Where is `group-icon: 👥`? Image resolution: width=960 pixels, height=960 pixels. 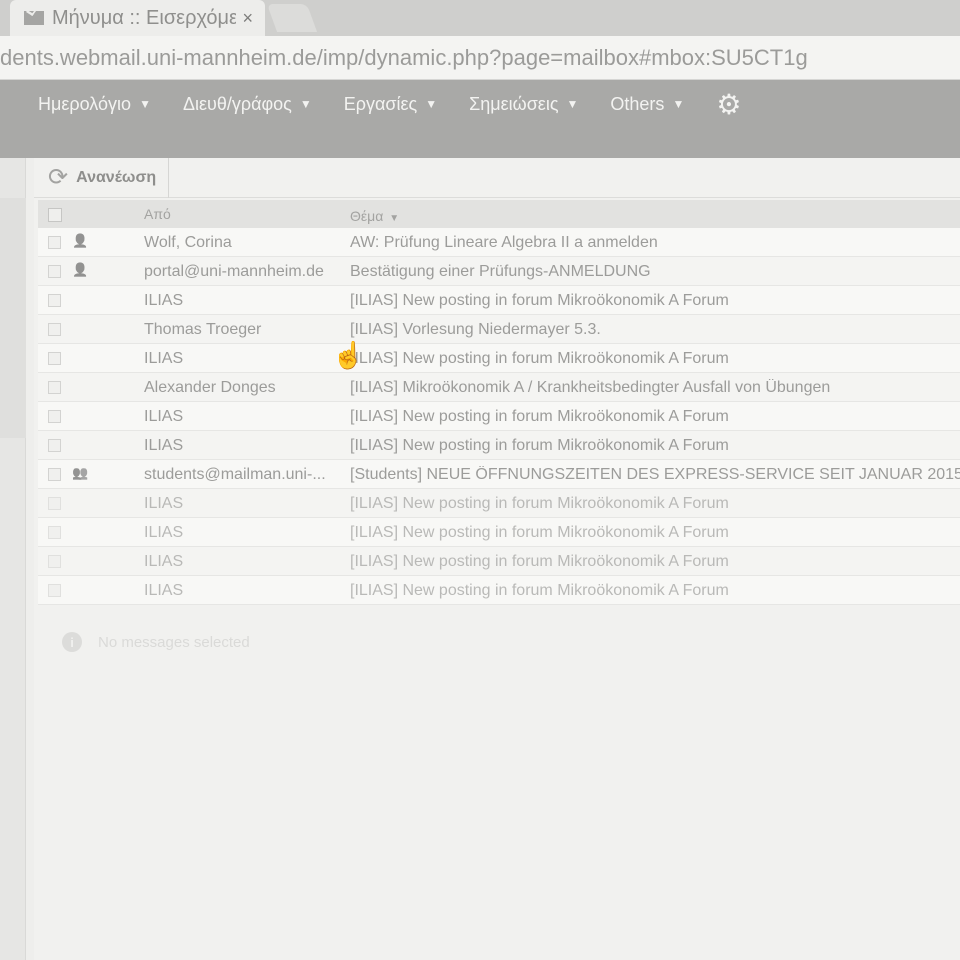
group-icon: 👥 is located at coordinates (80, 472).